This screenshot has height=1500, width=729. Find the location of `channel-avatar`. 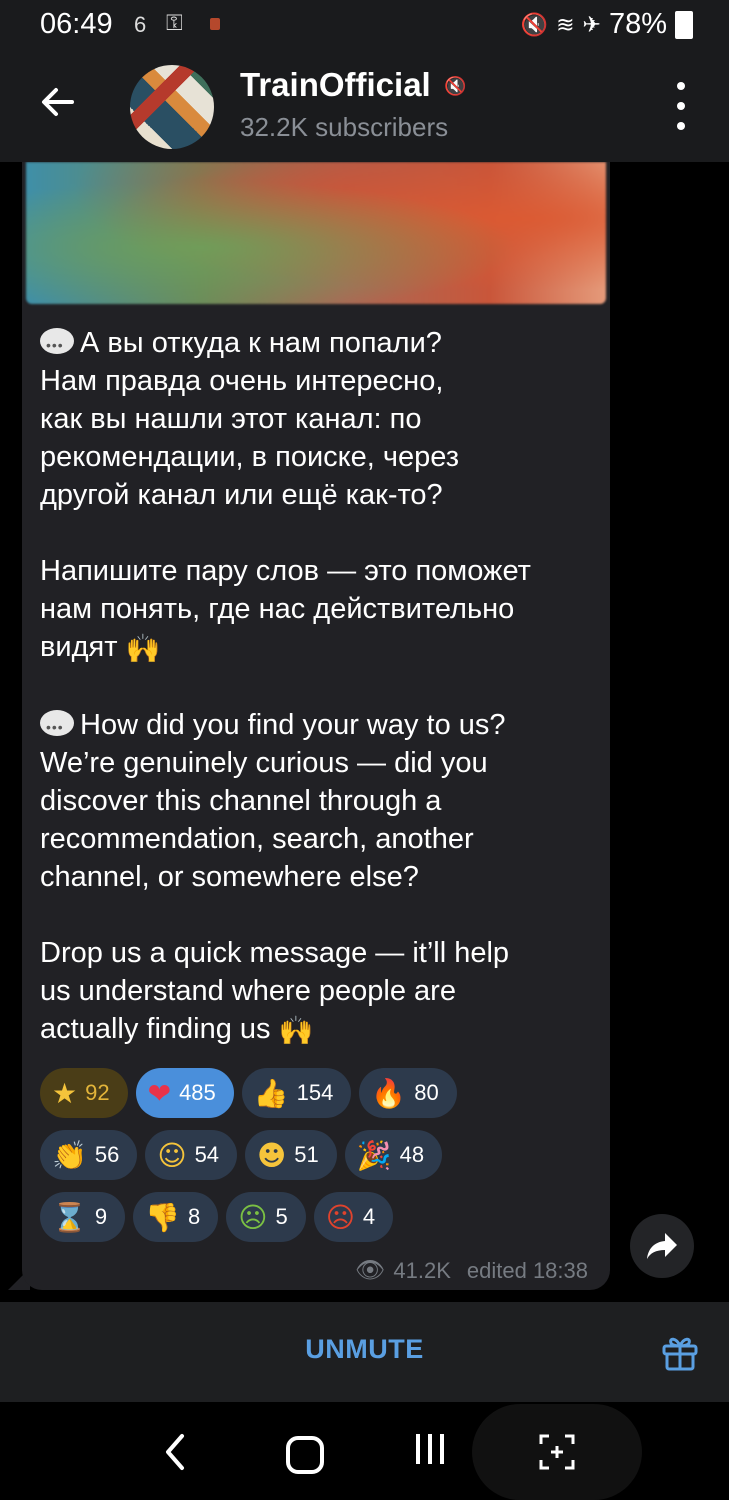

channel-avatar is located at coordinates (172, 107).